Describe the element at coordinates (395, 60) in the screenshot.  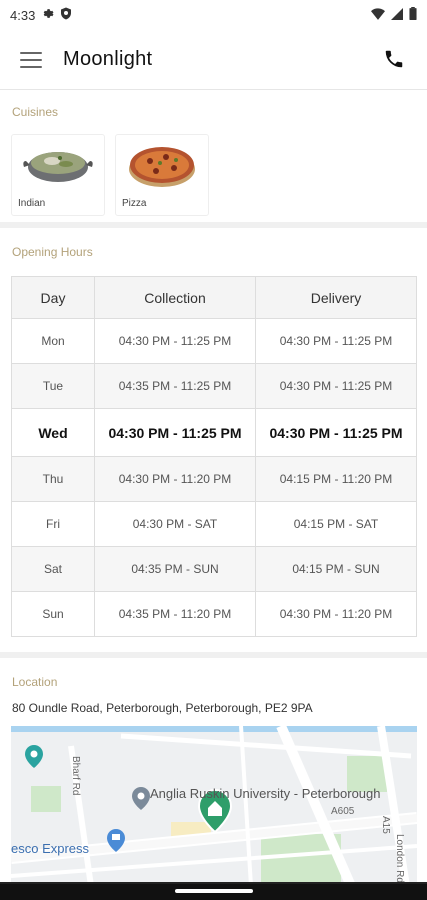
I see `phone-icon` at that location.